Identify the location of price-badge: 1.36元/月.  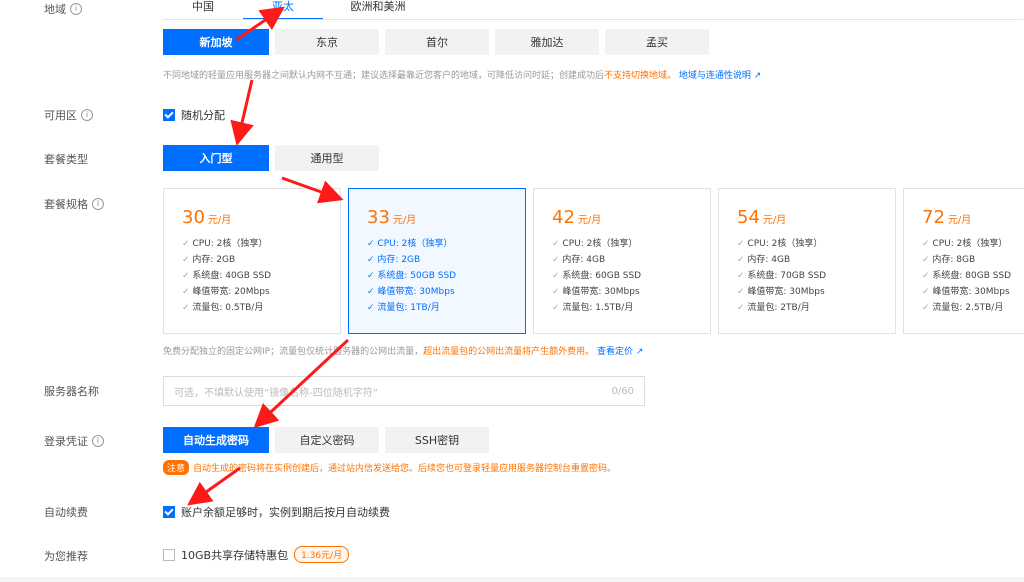
(322, 554).